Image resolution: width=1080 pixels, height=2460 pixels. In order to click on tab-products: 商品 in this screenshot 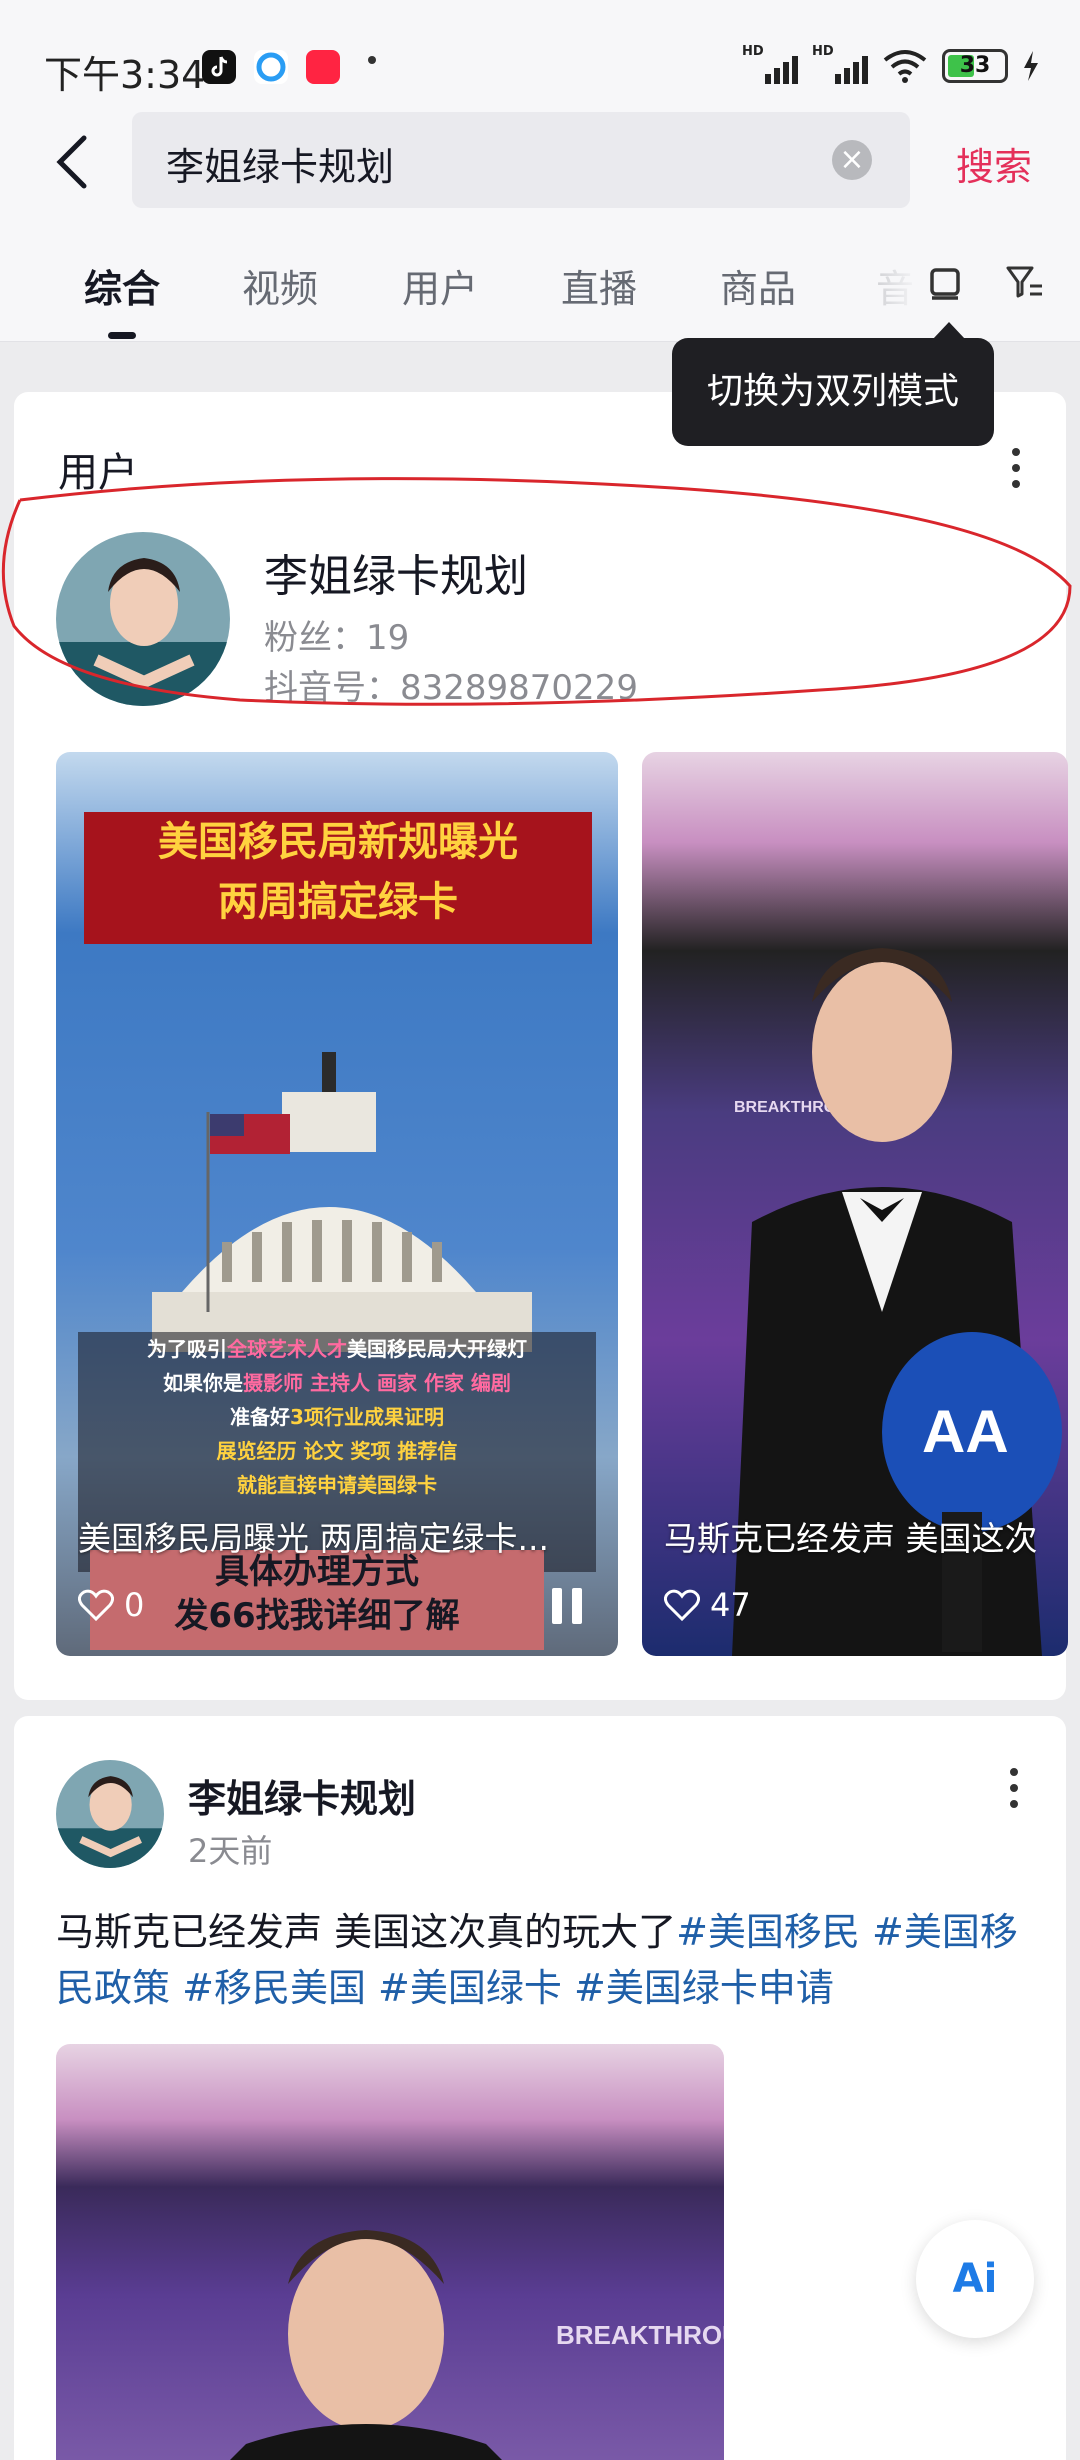, I will do `click(758, 285)`.